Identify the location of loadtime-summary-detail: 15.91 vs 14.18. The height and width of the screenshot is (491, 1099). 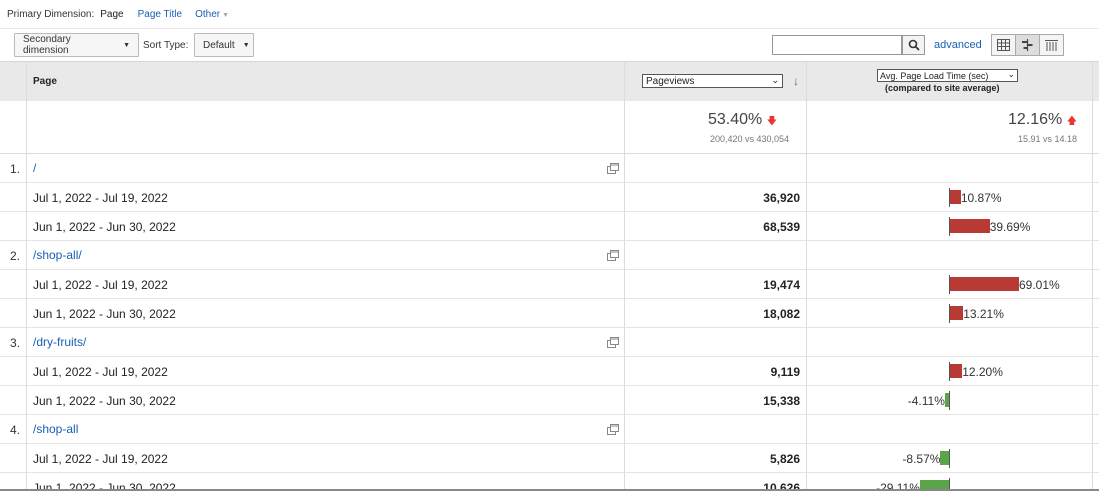
(1048, 139).